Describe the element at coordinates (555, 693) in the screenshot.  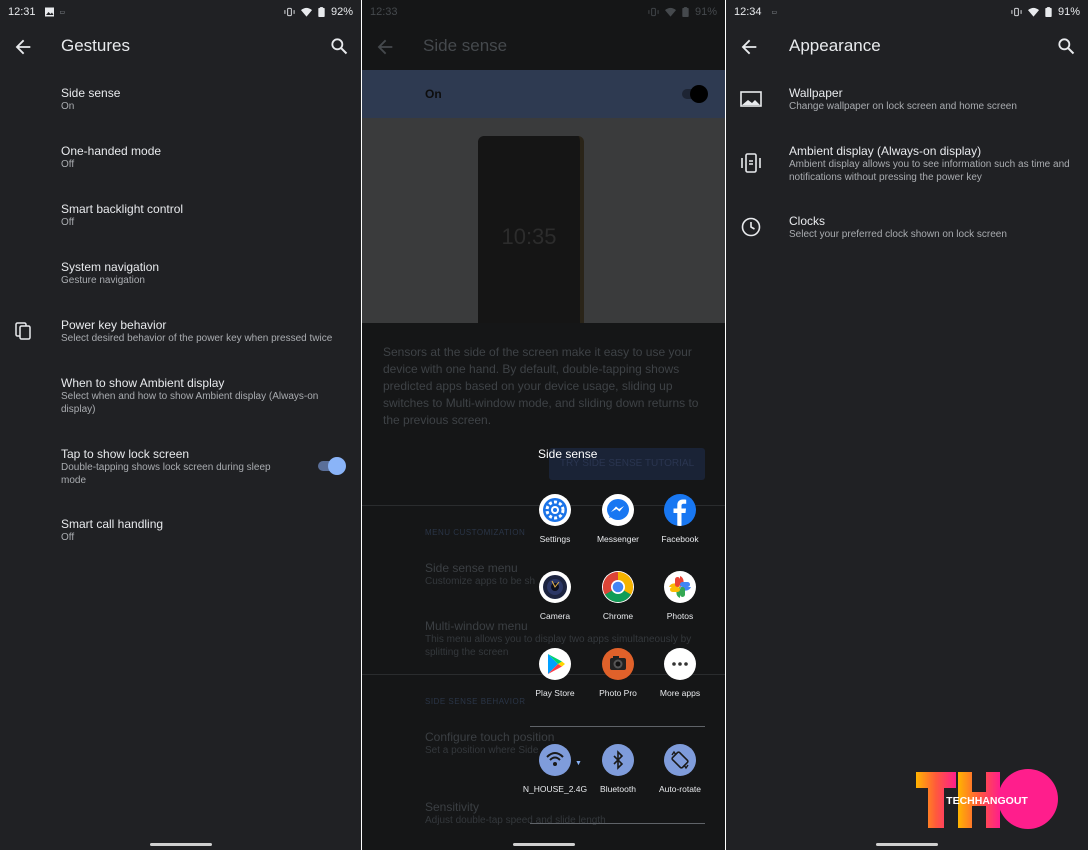
I see `app-label: Play Store` at that location.